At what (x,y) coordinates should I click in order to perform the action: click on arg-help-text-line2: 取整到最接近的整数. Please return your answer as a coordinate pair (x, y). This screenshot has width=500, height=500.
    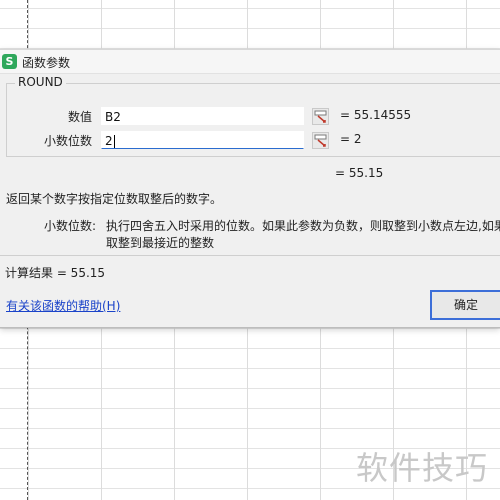
    Looking at the image, I should click on (160, 243).